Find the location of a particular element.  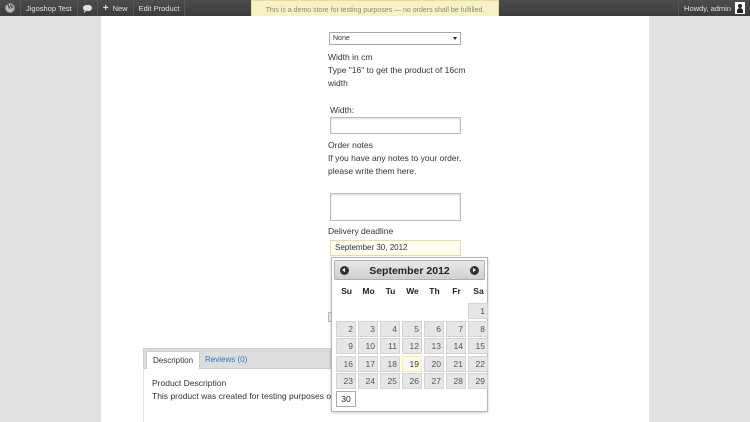

calendar-day: 7 is located at coordinates (456, 328).